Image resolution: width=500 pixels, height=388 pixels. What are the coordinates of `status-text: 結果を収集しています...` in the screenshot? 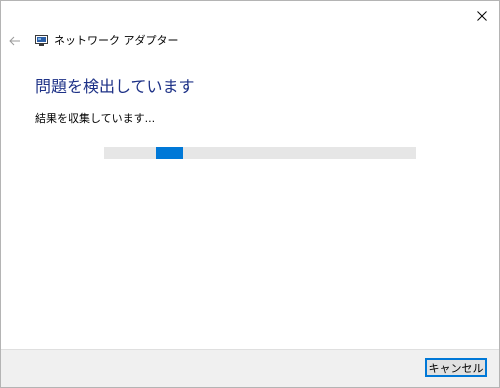 It's located at (95, 118).